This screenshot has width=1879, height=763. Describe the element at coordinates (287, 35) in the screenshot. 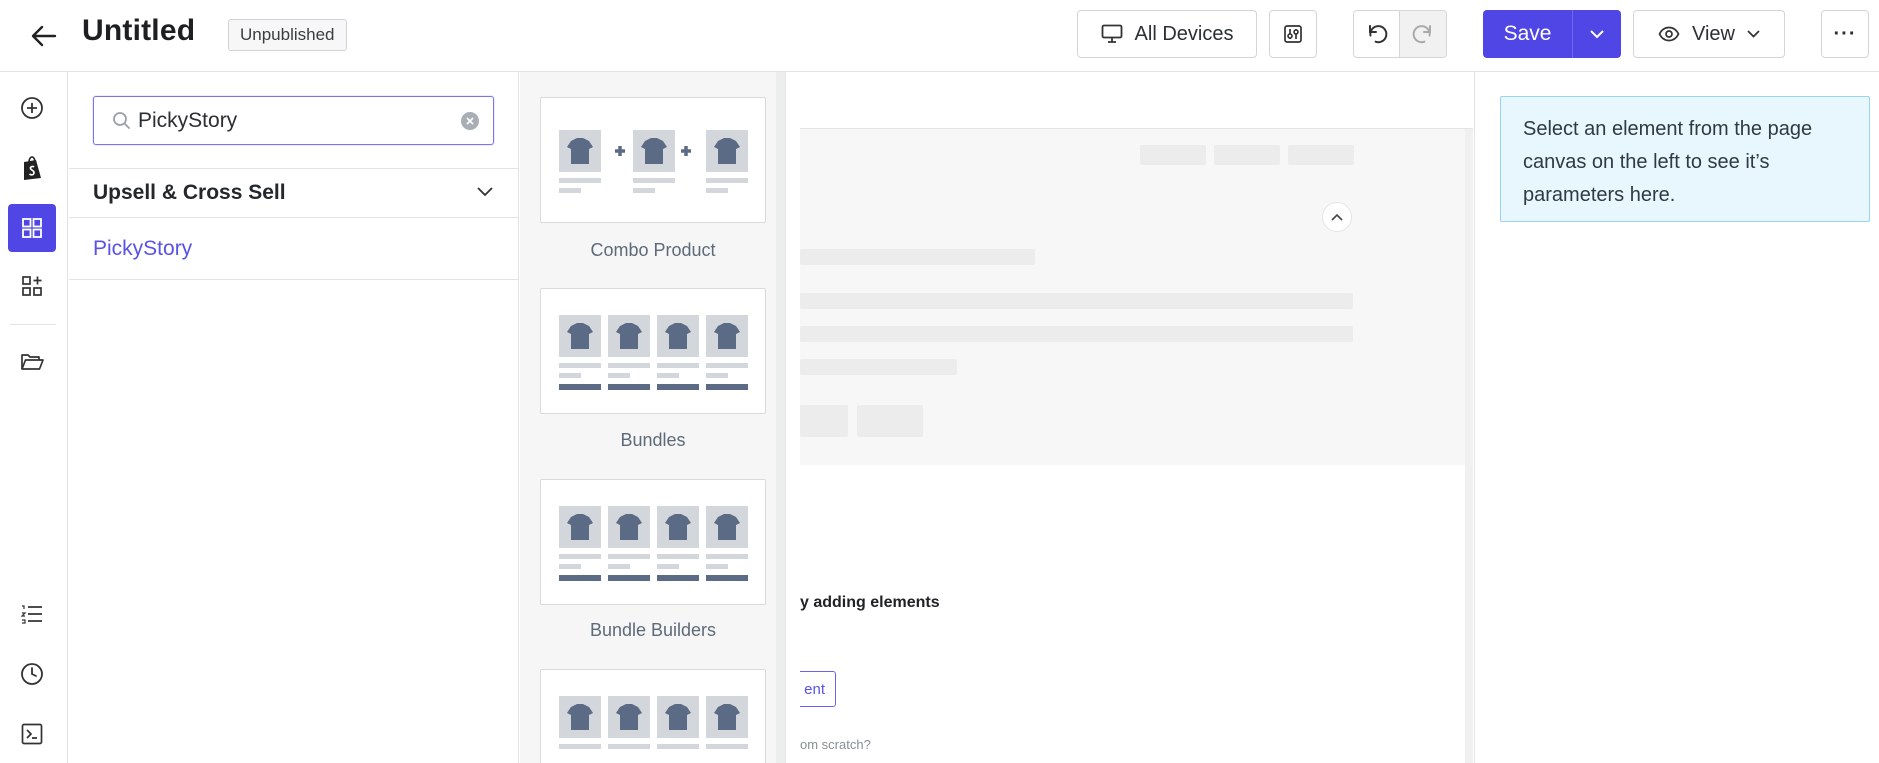

I see `status-badge: Unpublished` at that location.